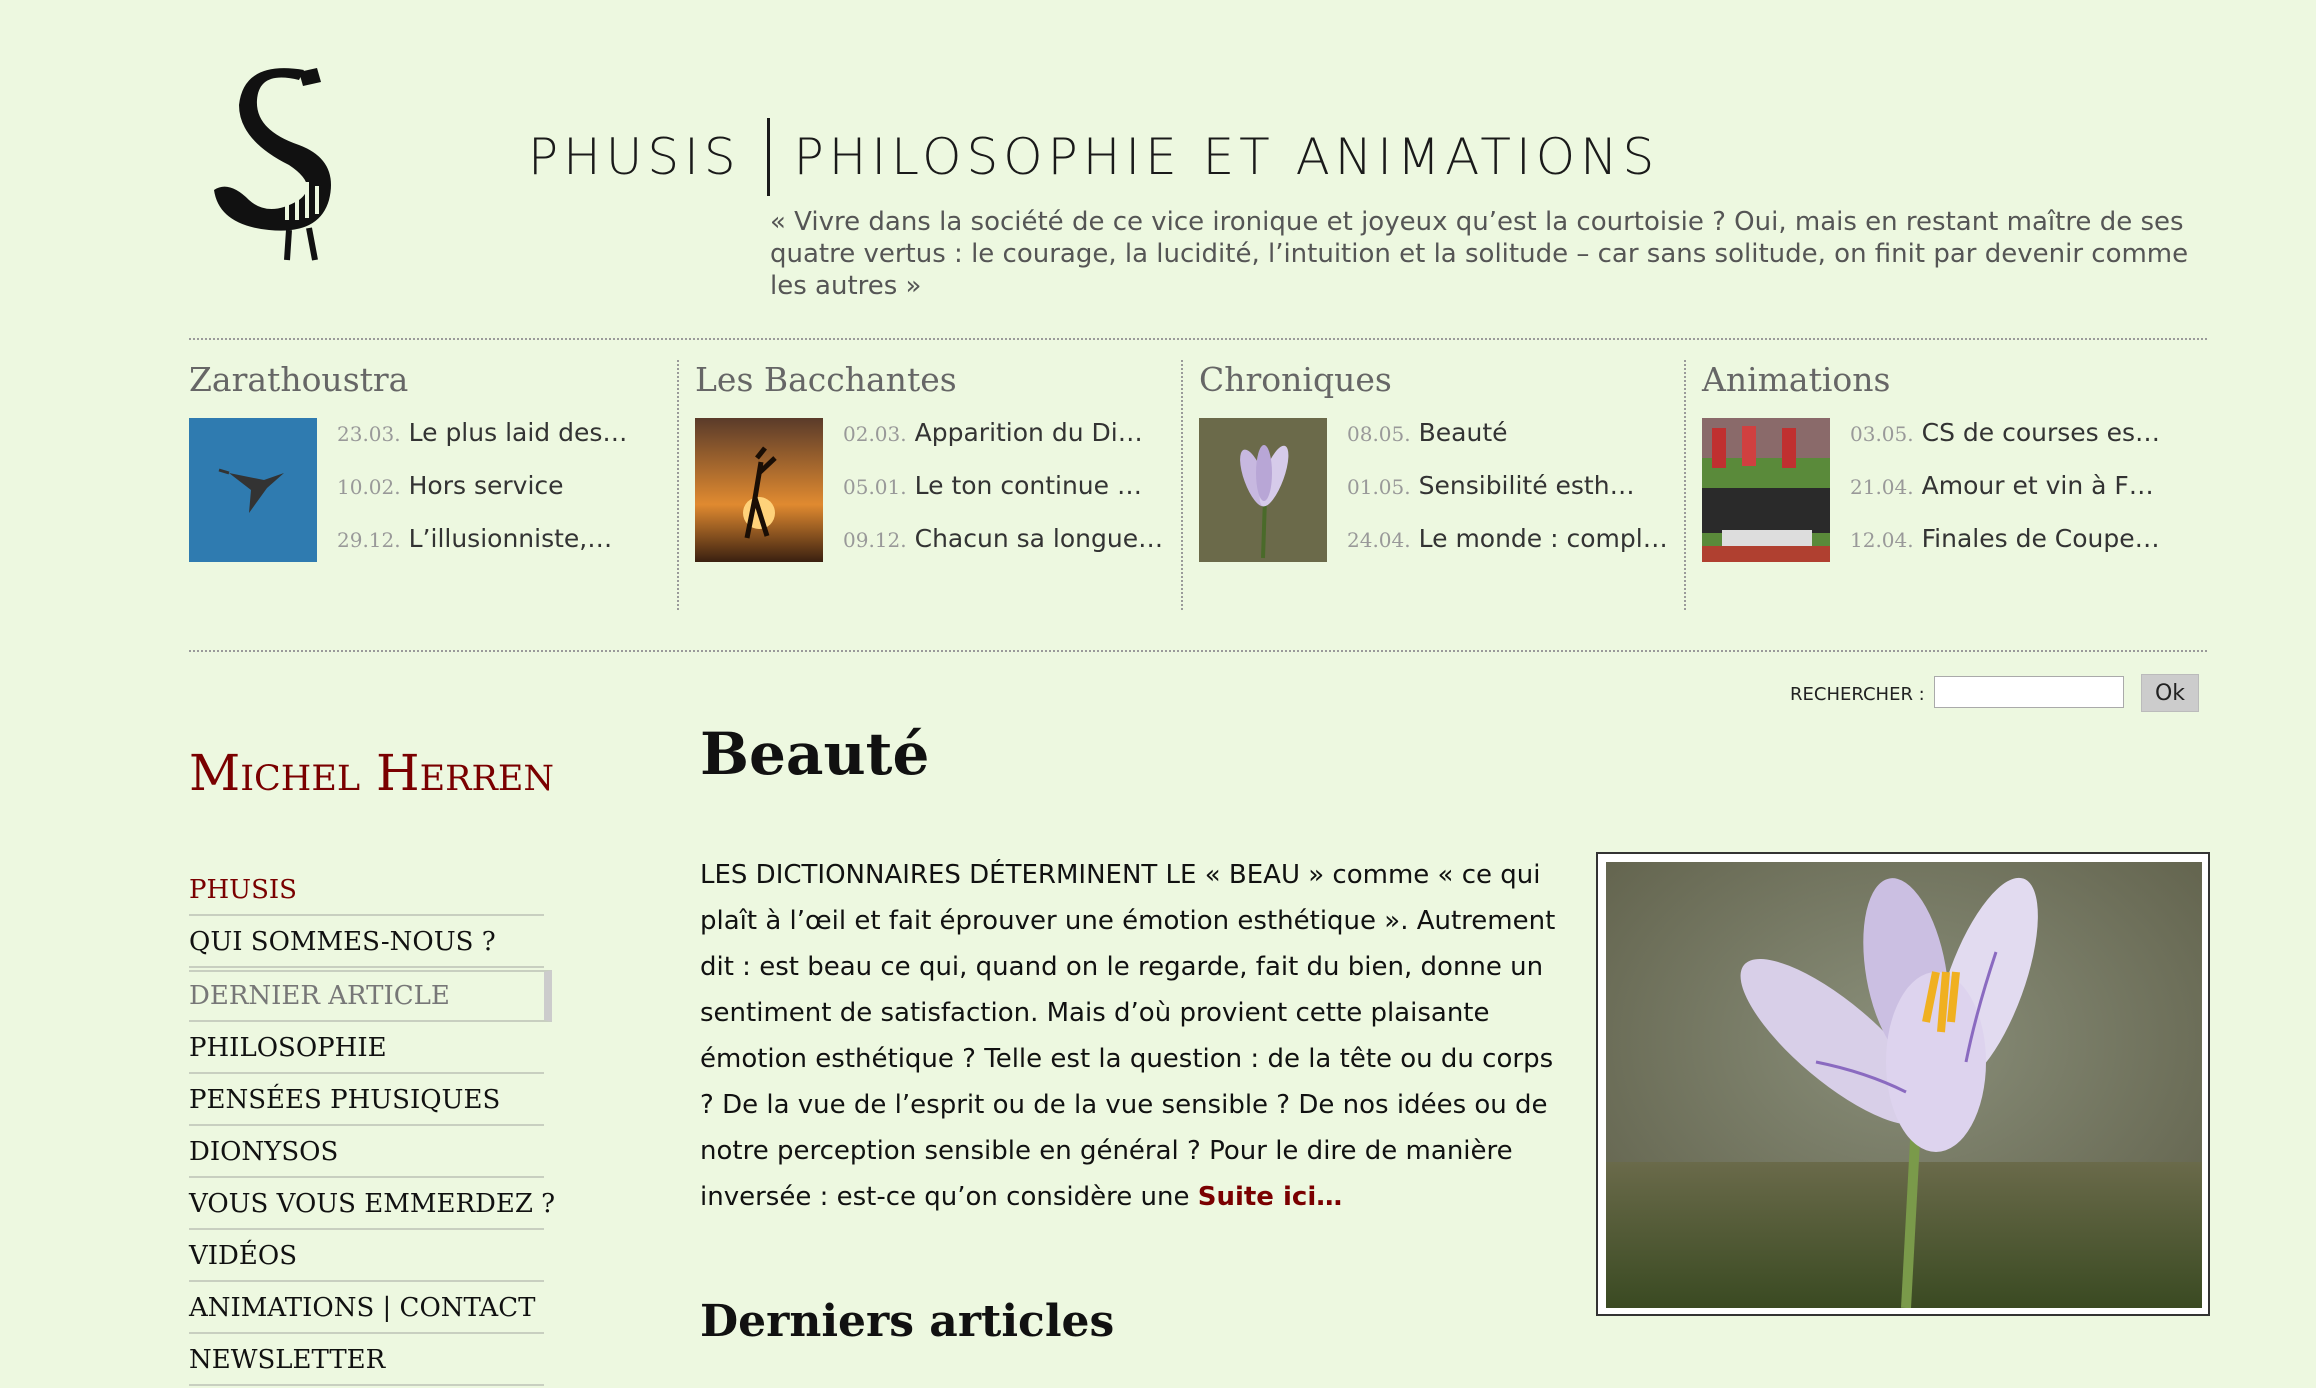 This screenshot has height=1388, width=2316. What do you see at coordinates (274, 165) in the screenshot?
I see `site-logo` at bounding box center [274, 165].